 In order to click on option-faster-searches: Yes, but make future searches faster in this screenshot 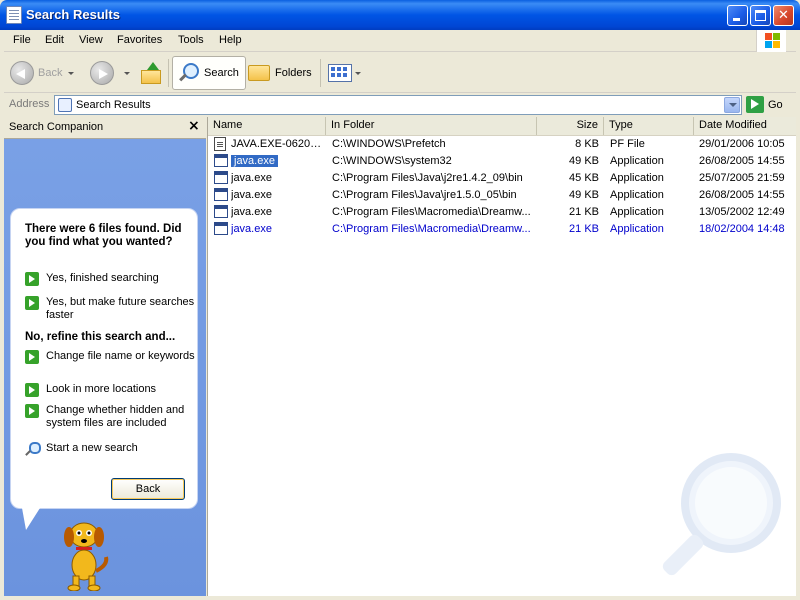, I will do `click(110, 309)`.